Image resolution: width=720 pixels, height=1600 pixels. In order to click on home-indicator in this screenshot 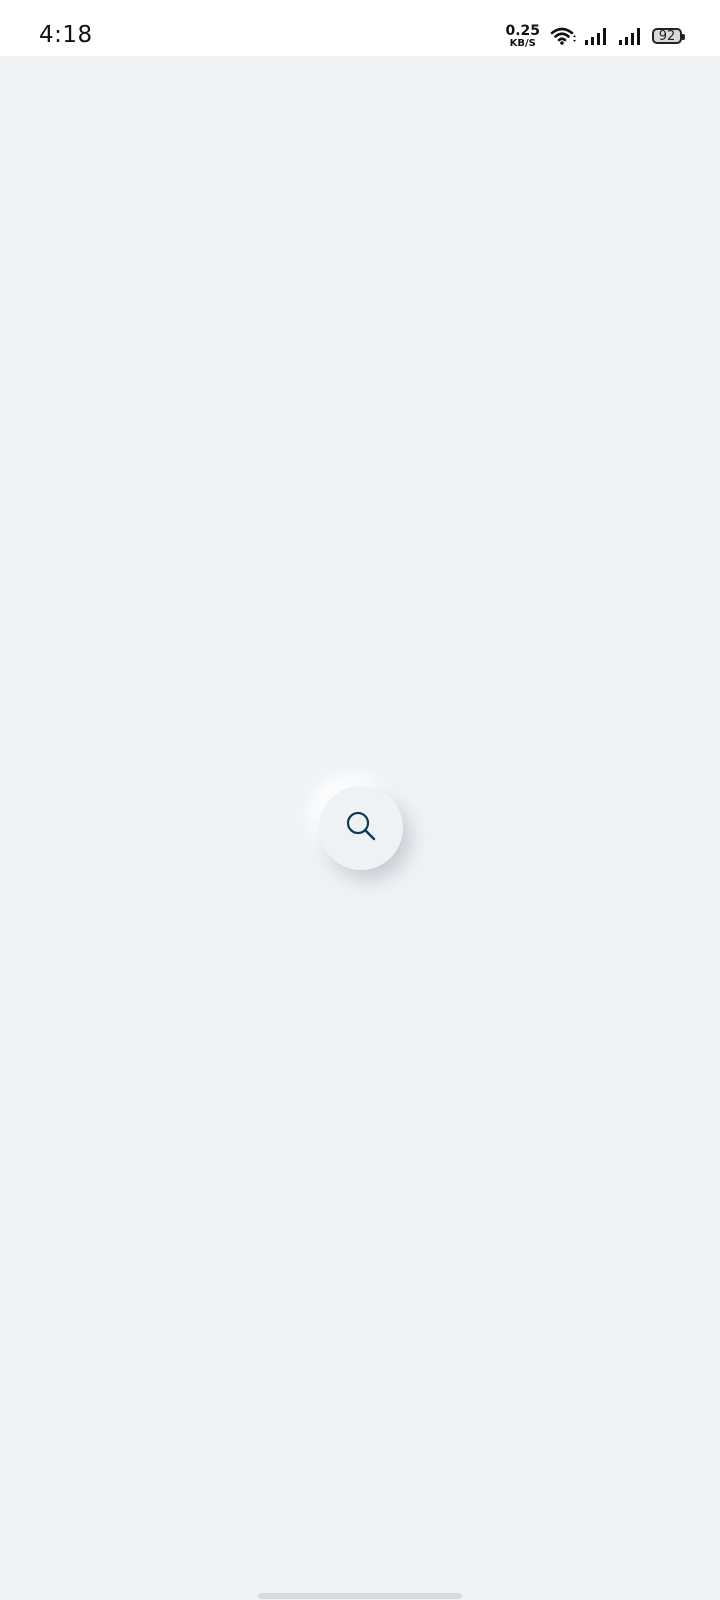, I will do `click(360, 1596)`.